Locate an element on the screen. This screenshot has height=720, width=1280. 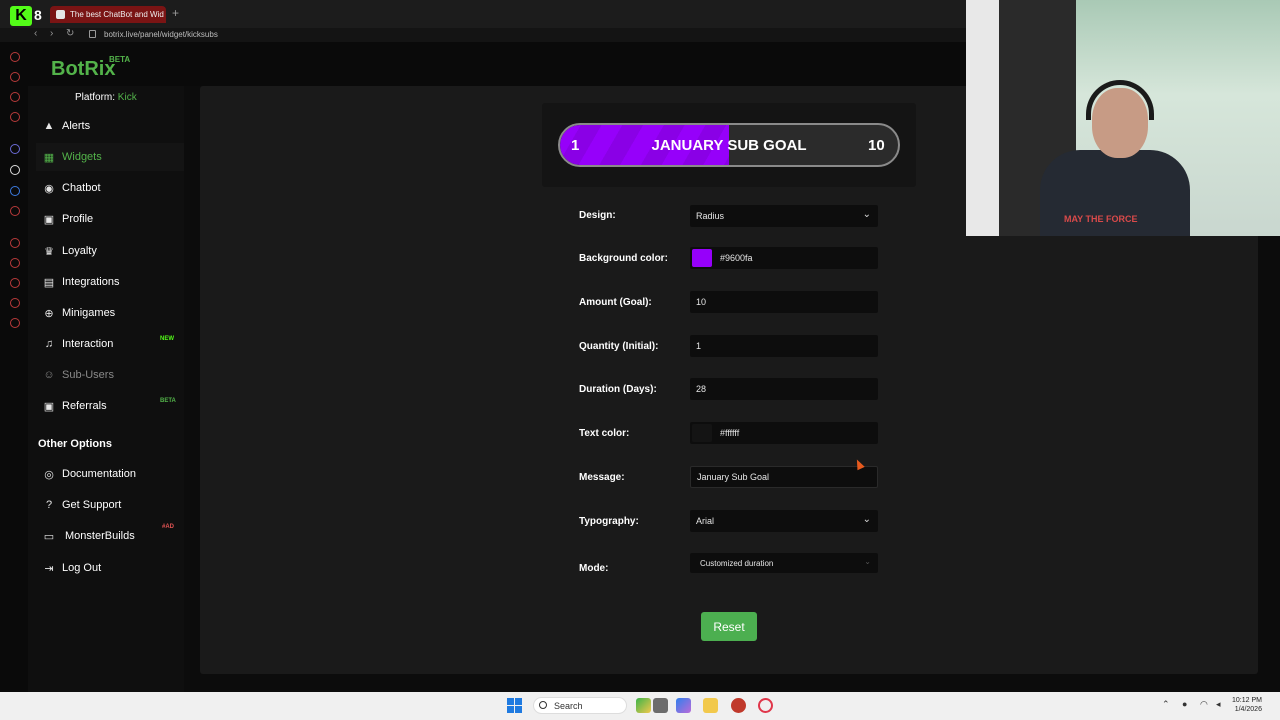
sidebar-item-minigames: ⊕ Minigames is located at coordinates (110, 313).